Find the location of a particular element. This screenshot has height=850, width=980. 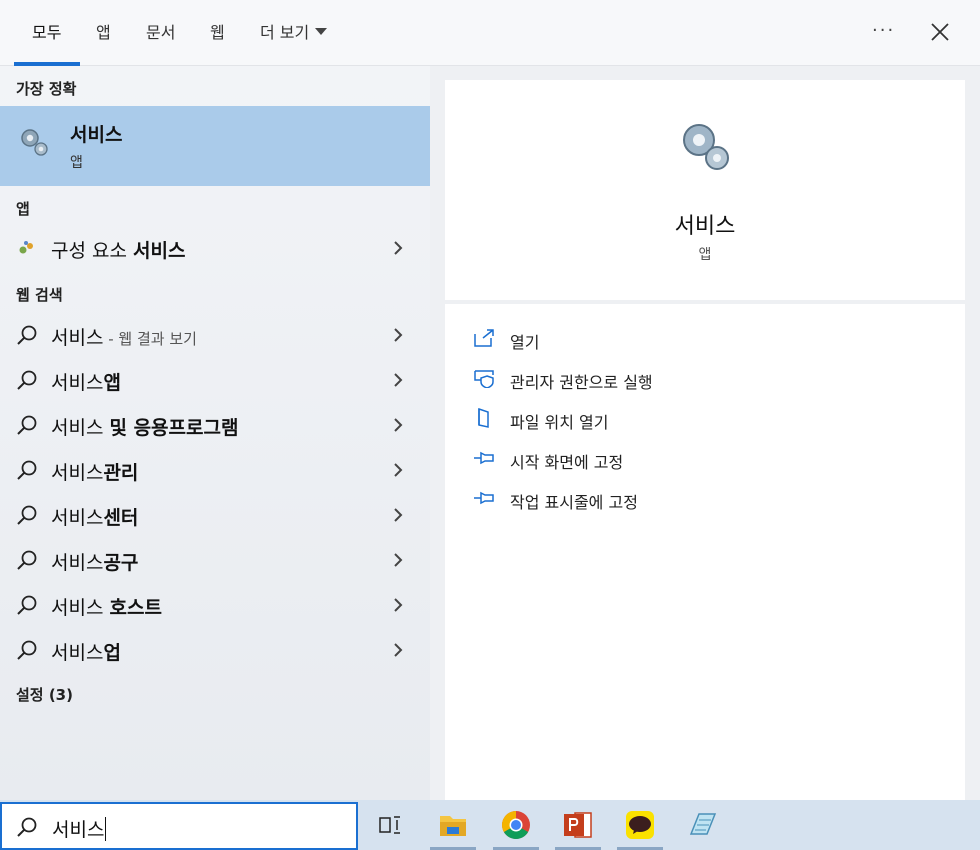

web-result-label: 서비스업 is located at coordinates (86, 653).